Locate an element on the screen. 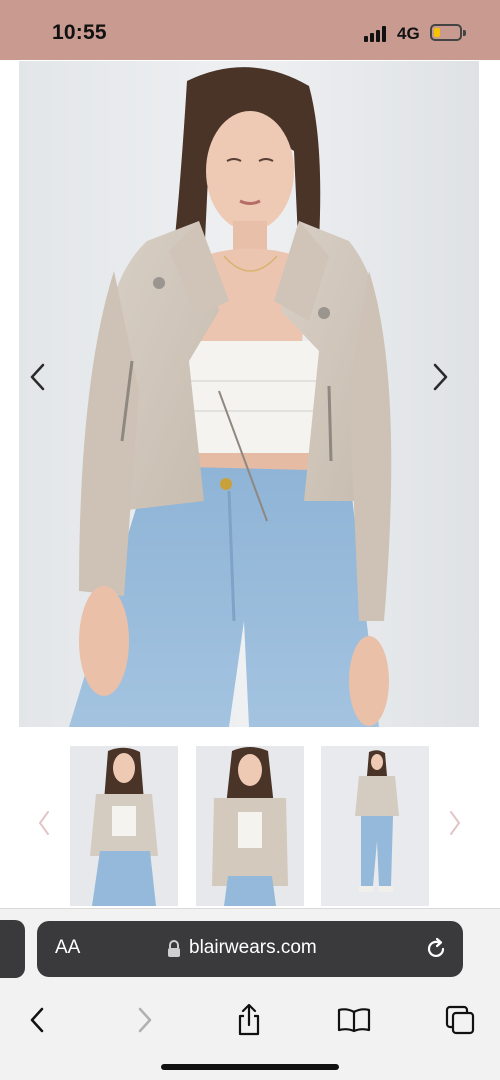  book-icon is located at coordinates (354, 1020).